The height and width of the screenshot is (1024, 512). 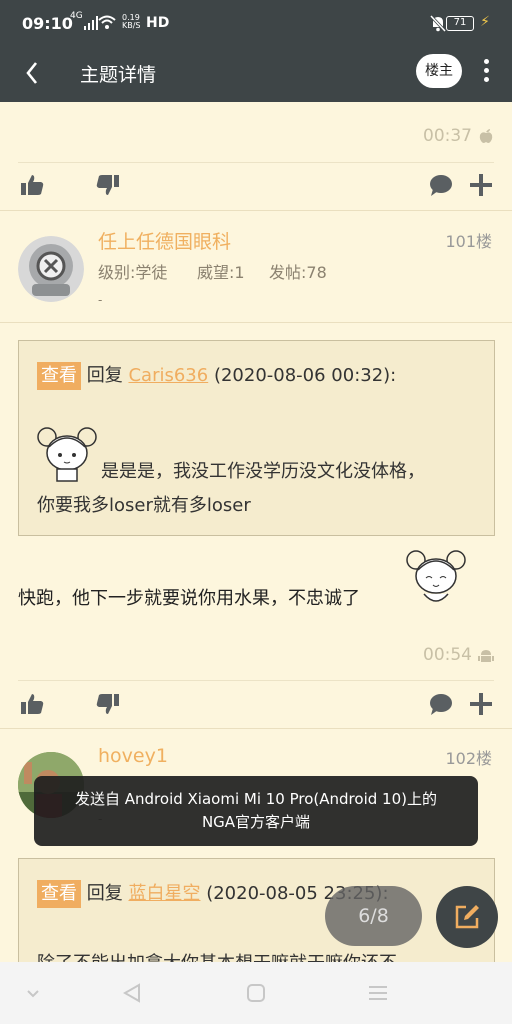 What do you see at coordinates (33, 993) in the screenshot?
I see `nav-down-icon` at bounding box center [33, 993].